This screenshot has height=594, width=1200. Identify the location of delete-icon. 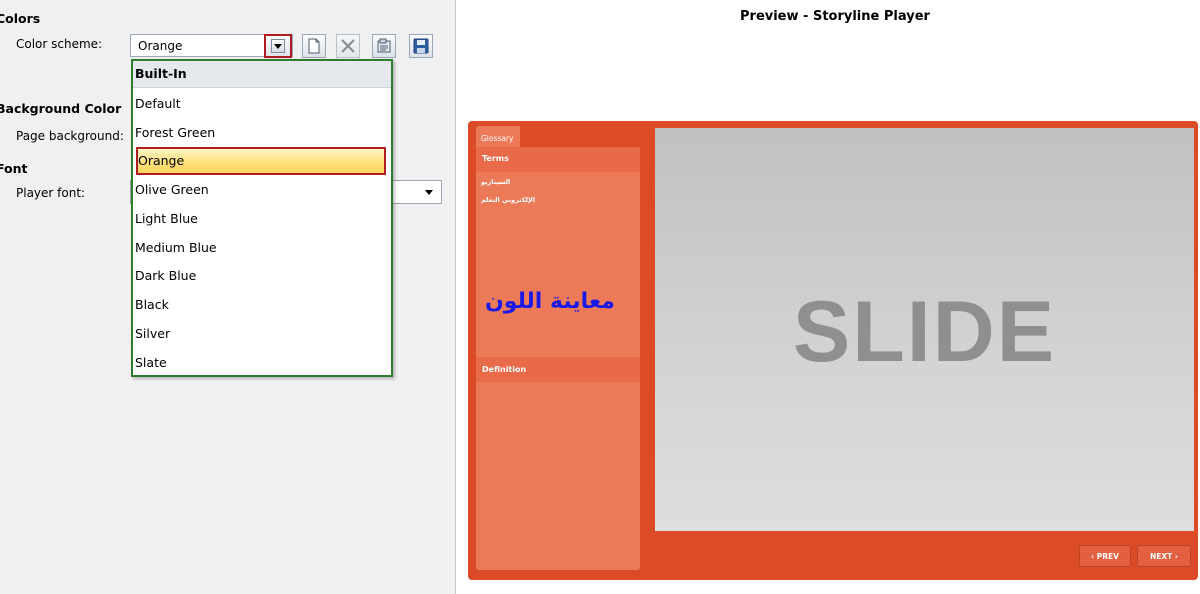
(348, 46).